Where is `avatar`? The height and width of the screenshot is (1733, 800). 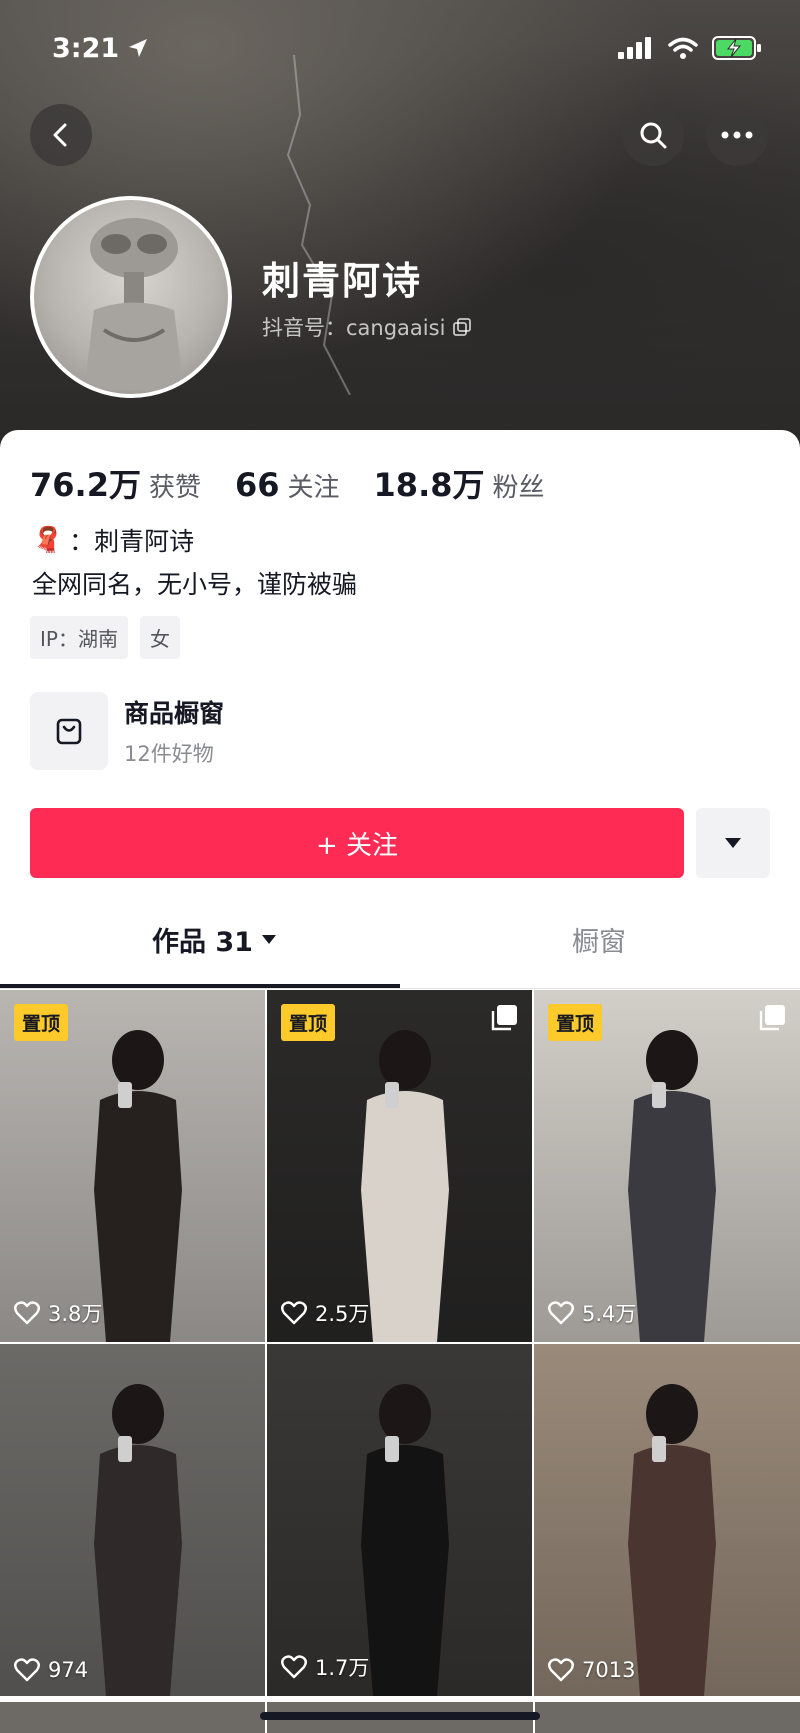
avatar is located at coordinates (131, 297).